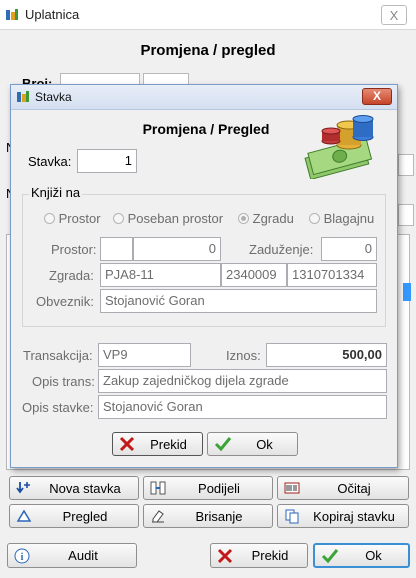 The image size is (416, 578). I want to click on eraser-icon, so click(158, 516).